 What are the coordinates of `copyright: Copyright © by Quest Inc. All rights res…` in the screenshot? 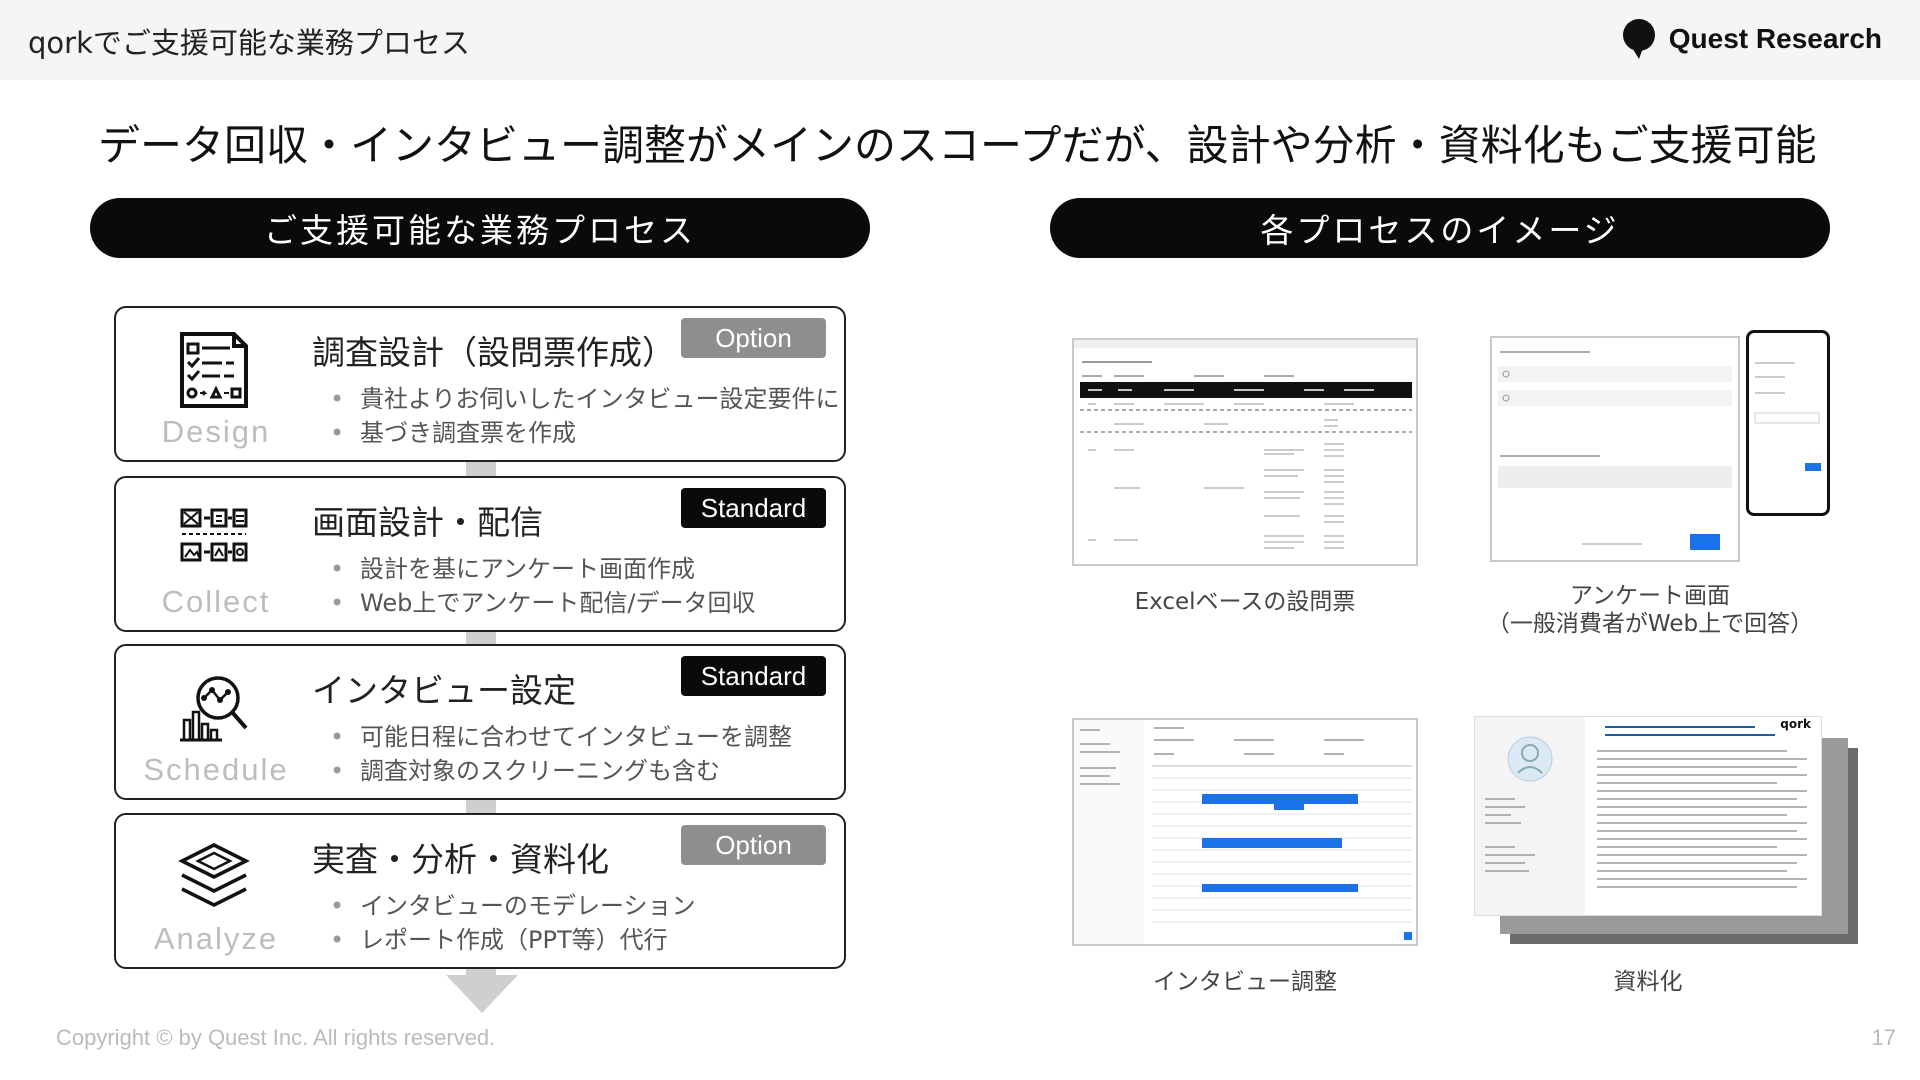 It's located at (276, 1037).